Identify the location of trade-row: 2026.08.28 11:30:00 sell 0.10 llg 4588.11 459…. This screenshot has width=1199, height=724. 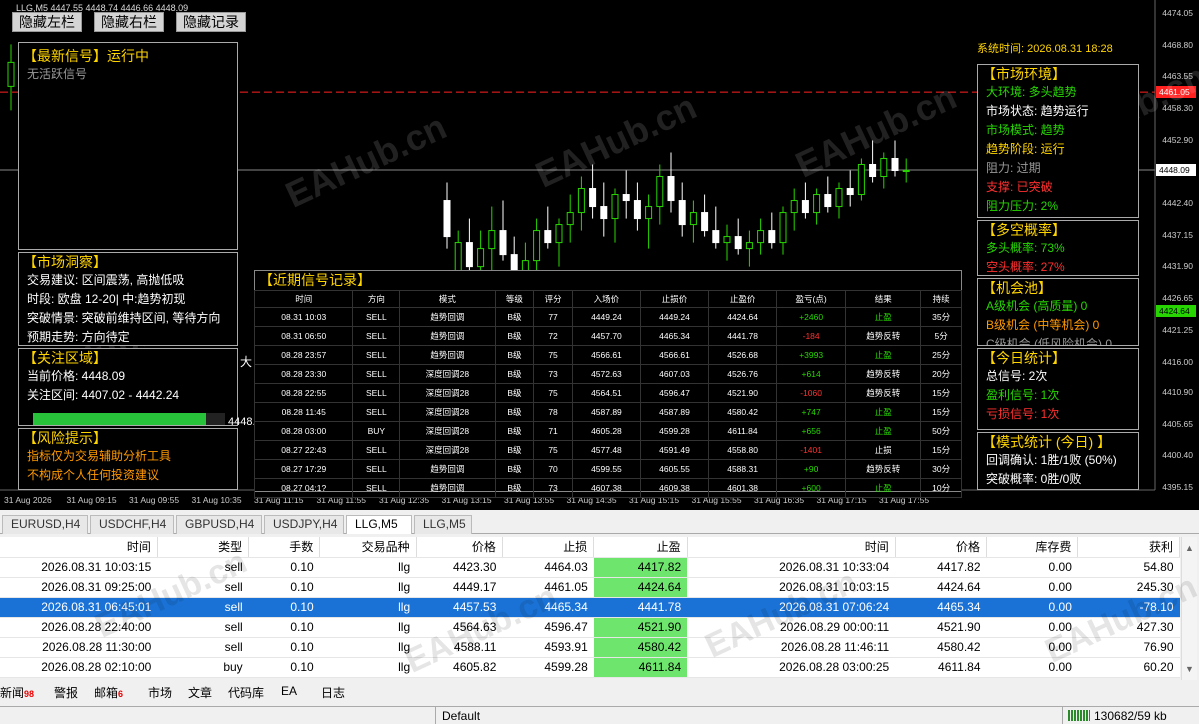
(590, 647).